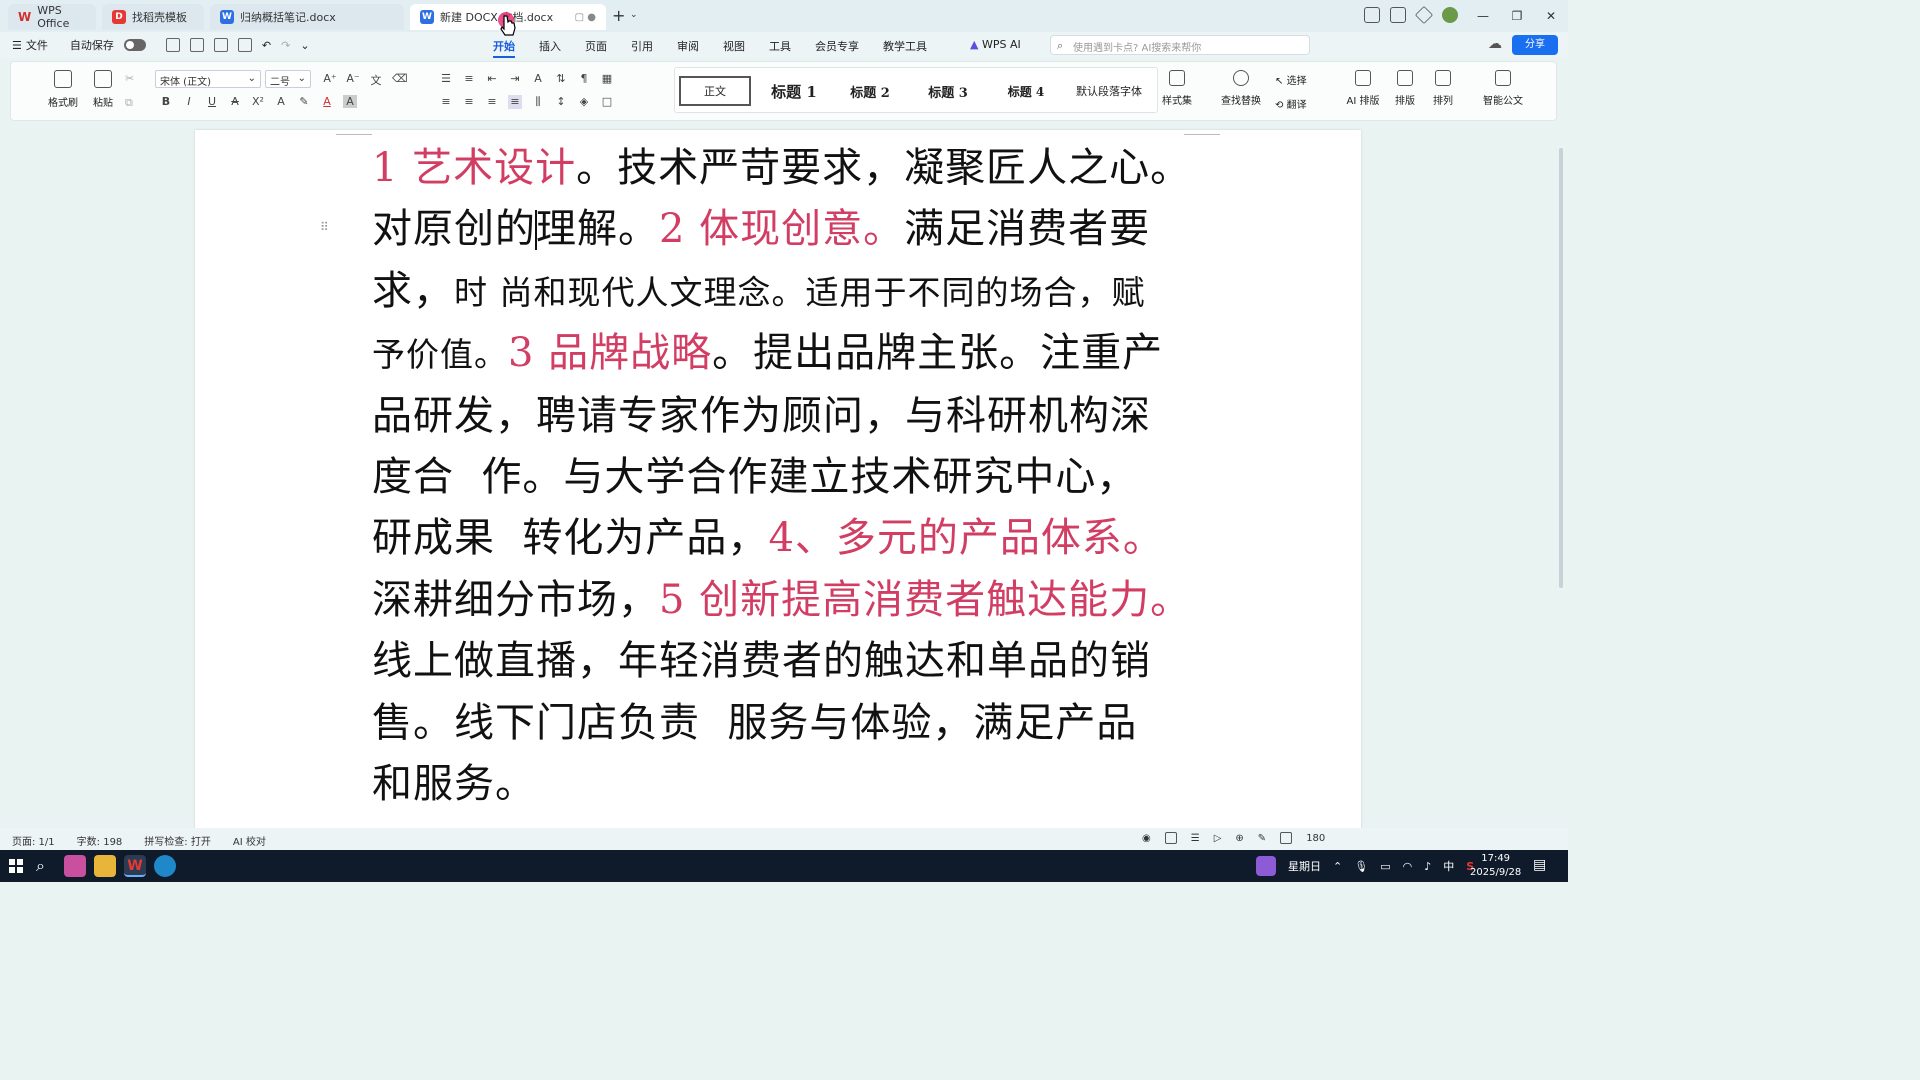 Image resolution: width=1920 pixels, height=1080 pixels. I want to click on play-icon: ▷, so click(1218, 838).